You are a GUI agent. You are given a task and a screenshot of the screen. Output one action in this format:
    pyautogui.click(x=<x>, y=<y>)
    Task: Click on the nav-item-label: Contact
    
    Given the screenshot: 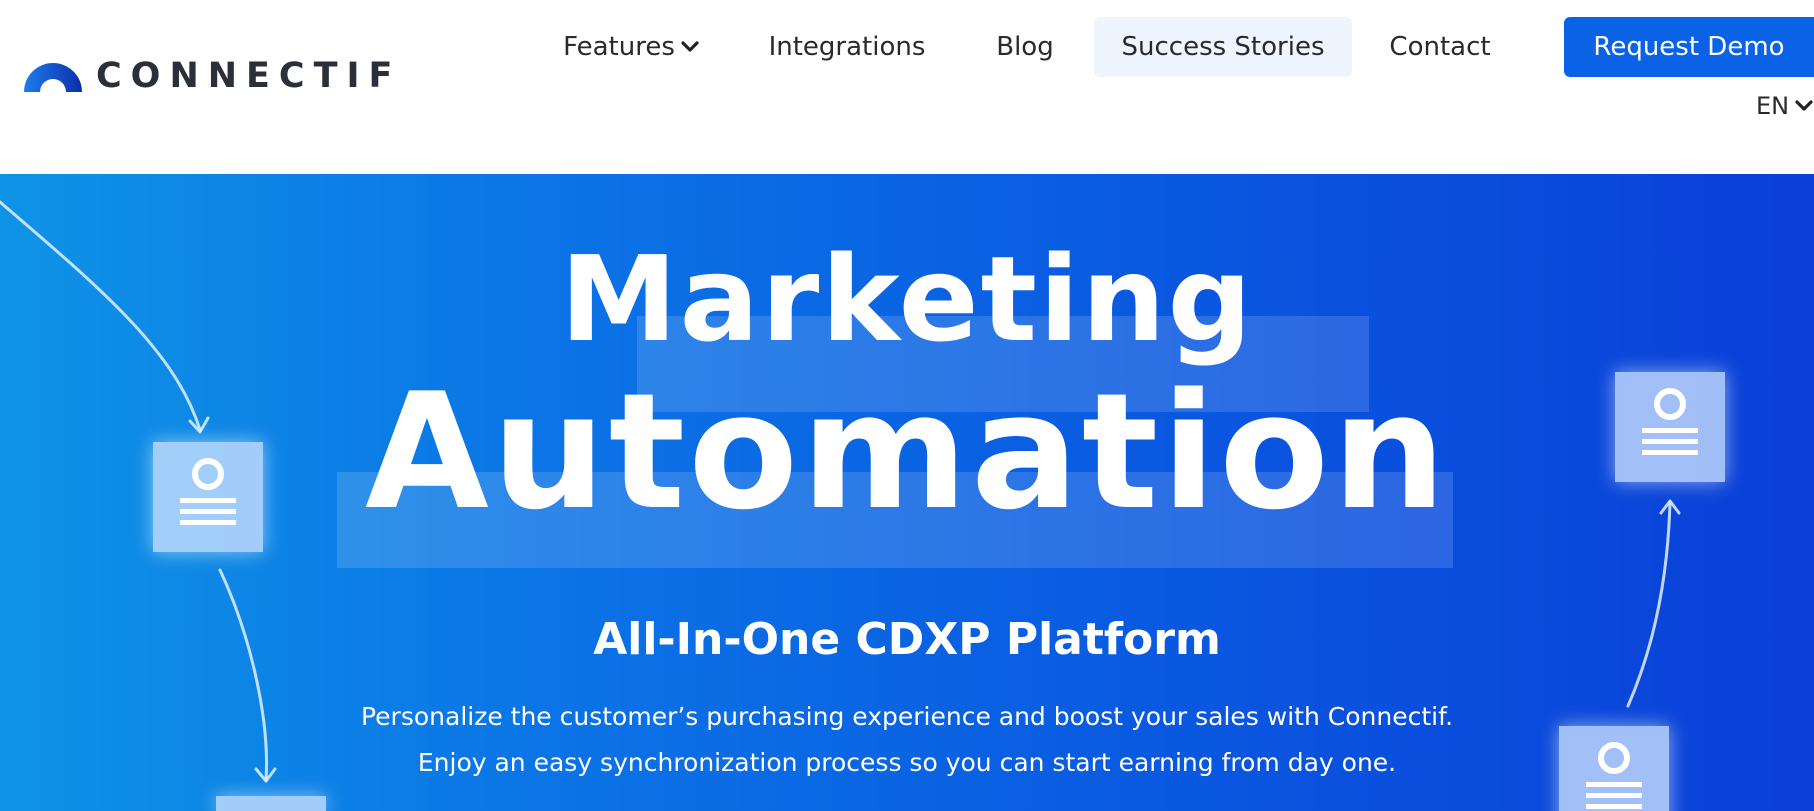 What is the action you would take?
    pyautogui.click(x=1440, y=47)
    